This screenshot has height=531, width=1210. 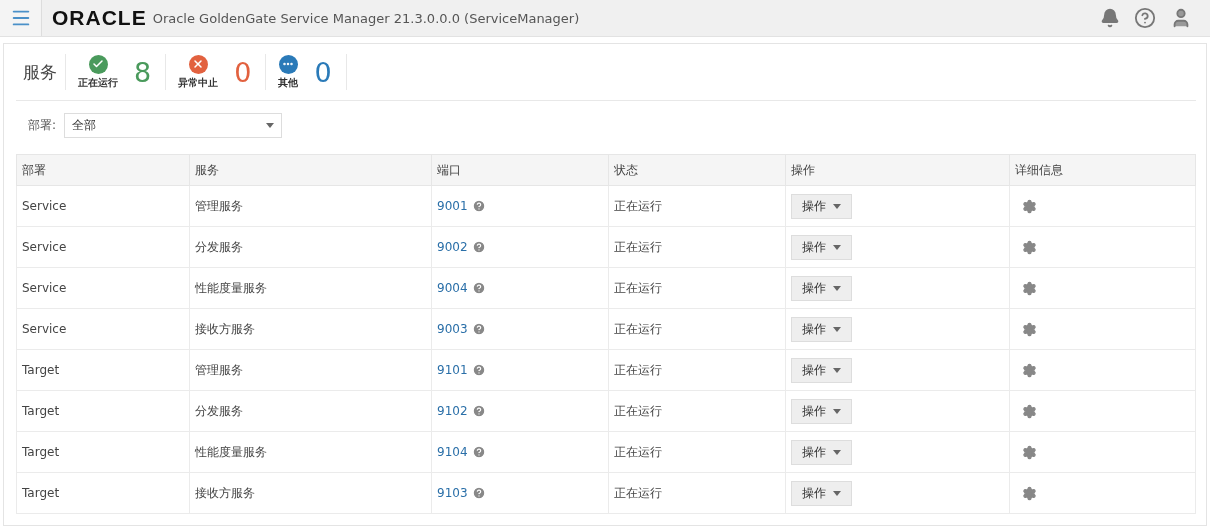 What do you see at coordinates (520, 170) in the screenshot?
I see `column-header: 端口` at bounding box center [520, 170].